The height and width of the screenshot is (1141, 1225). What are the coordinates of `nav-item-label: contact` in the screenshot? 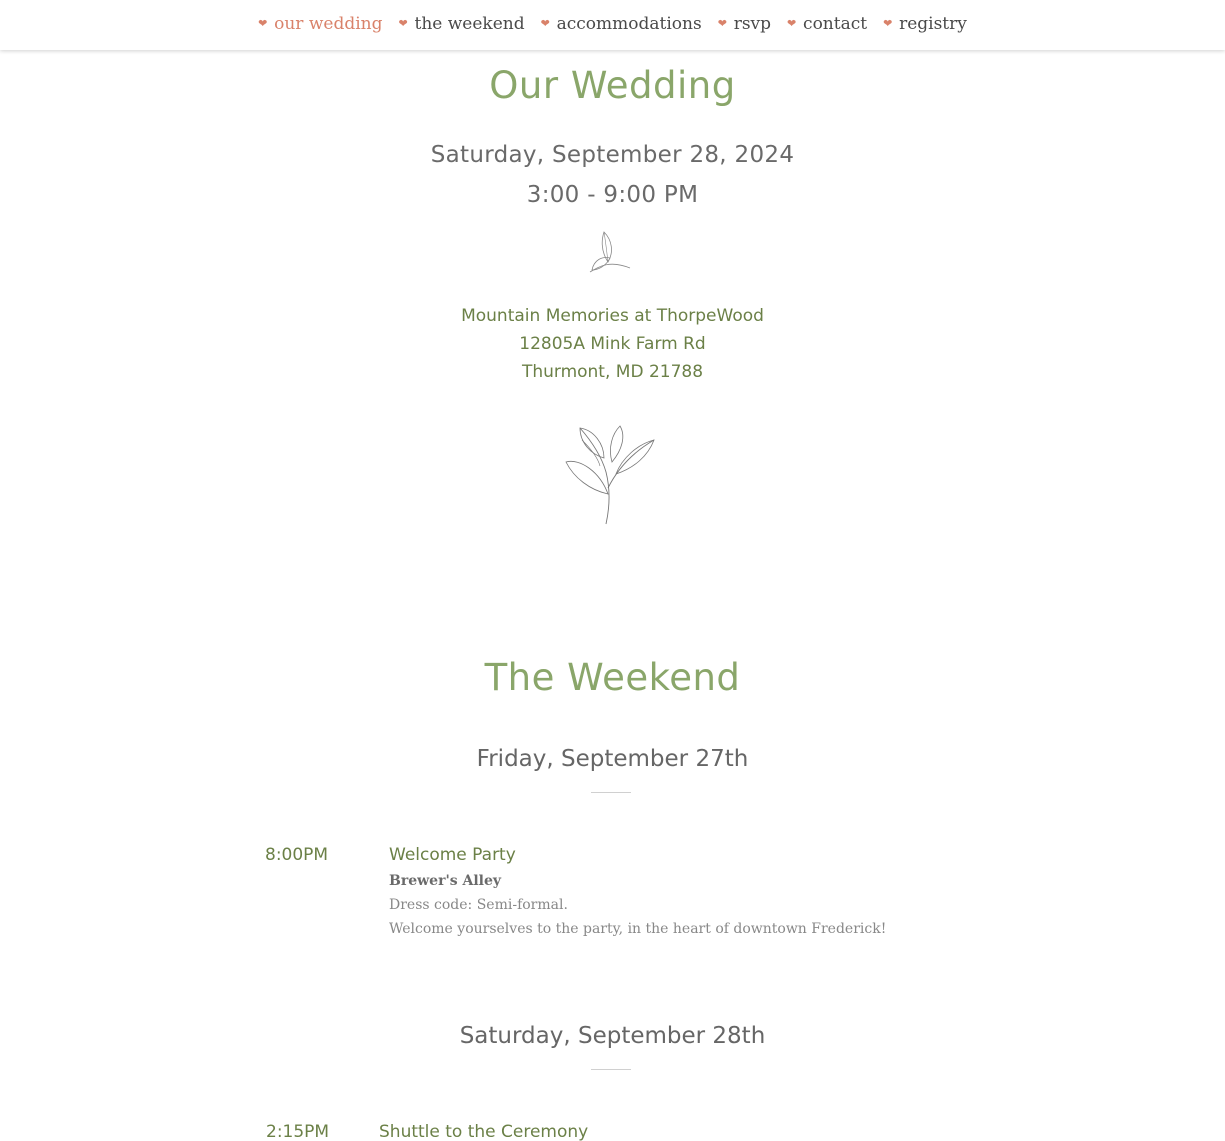 It's located at (835, 24).